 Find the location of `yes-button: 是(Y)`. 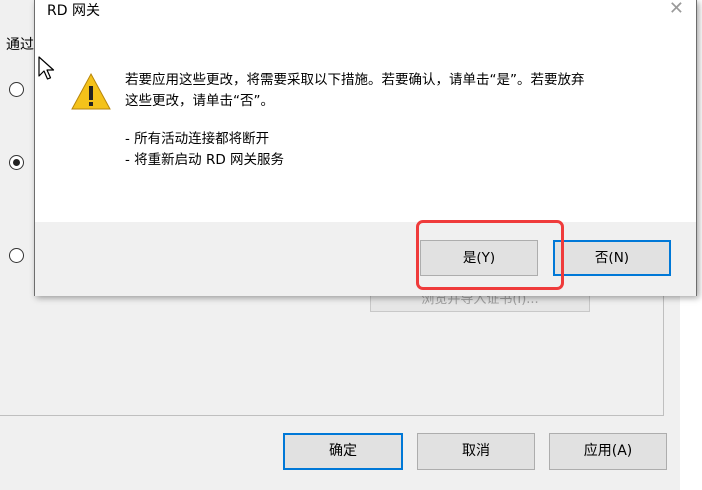

yes-button: 是(Y) is located at coordinates (479, 258).